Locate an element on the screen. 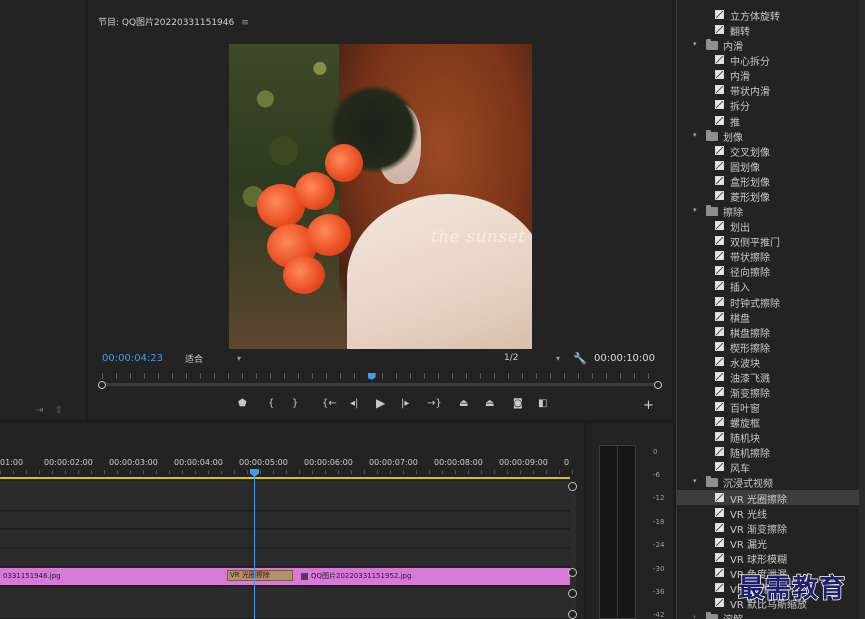 The image size is (865, 619). effect-item: 拆分 is located at coordinates (771, 105).